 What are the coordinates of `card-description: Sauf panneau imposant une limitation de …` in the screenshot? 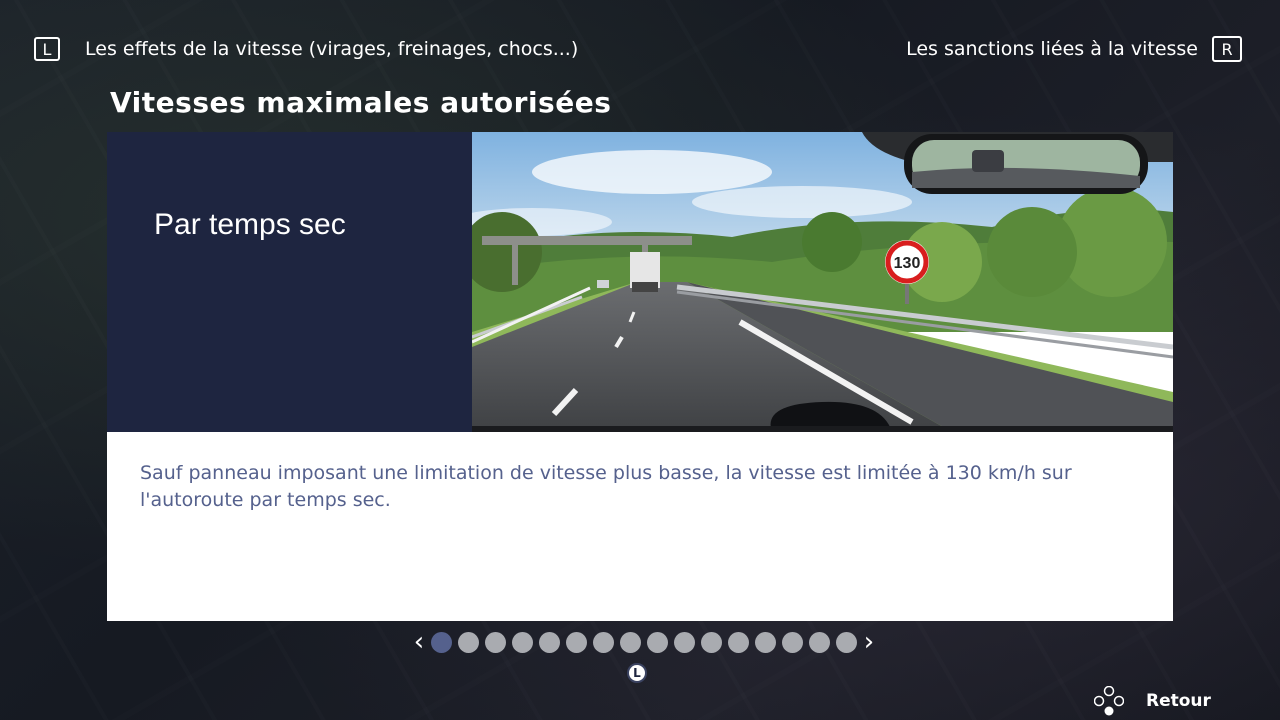 It's located at (606, 486).